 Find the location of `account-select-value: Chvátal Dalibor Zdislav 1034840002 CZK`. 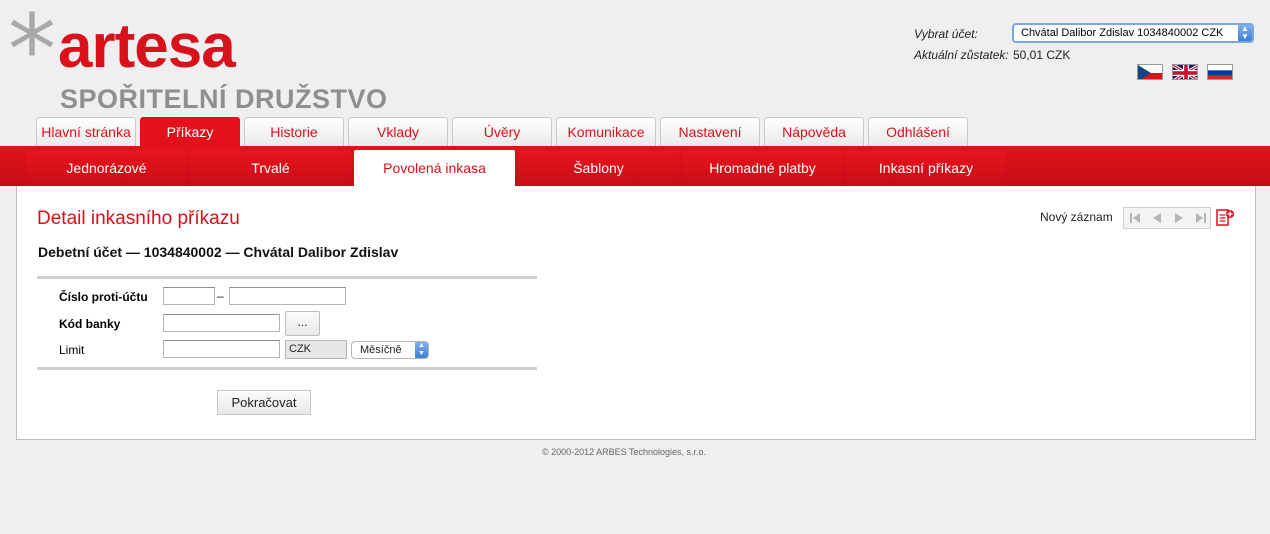

account-select-value: Chvátal Dalibor Zdislav 1034840002 CZK is located at coordinates (1122, 33).